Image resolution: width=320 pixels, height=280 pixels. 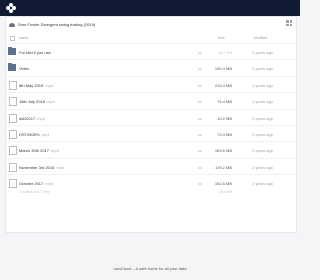 I want to click on file-name: DST0505%.mp4, so click(x=34, y=134).